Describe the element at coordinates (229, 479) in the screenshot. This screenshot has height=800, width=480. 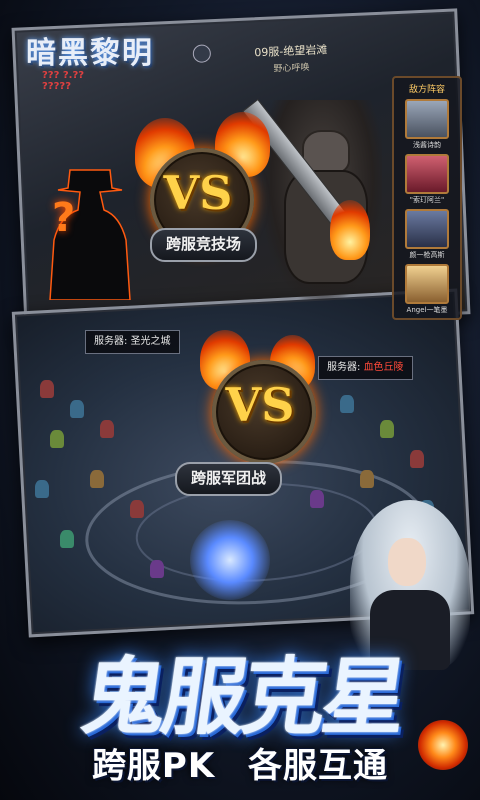
I see `legion-mode-label: 跨服军团战` at that location.